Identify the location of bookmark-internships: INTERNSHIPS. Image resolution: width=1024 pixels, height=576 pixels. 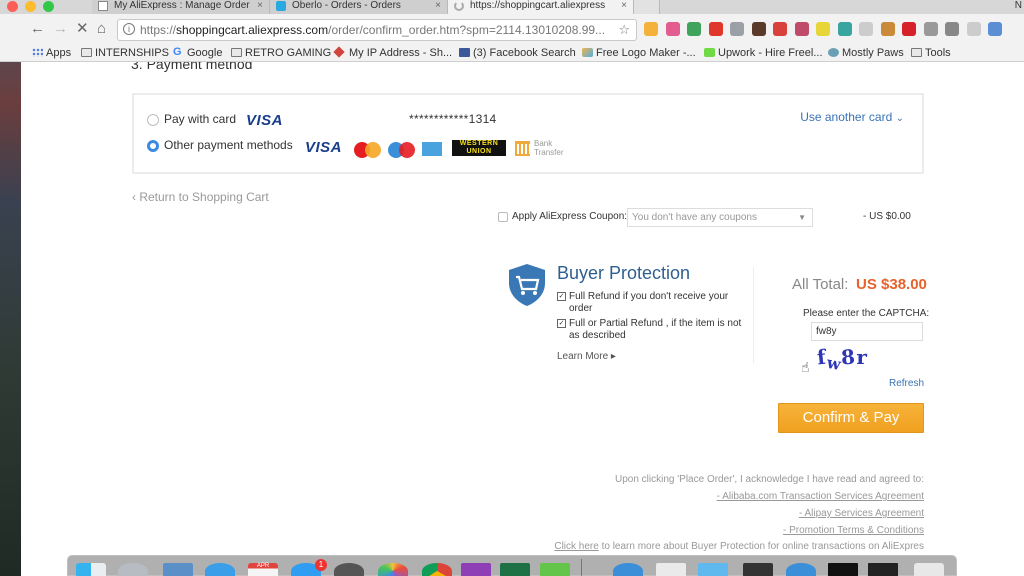
(125, 53).